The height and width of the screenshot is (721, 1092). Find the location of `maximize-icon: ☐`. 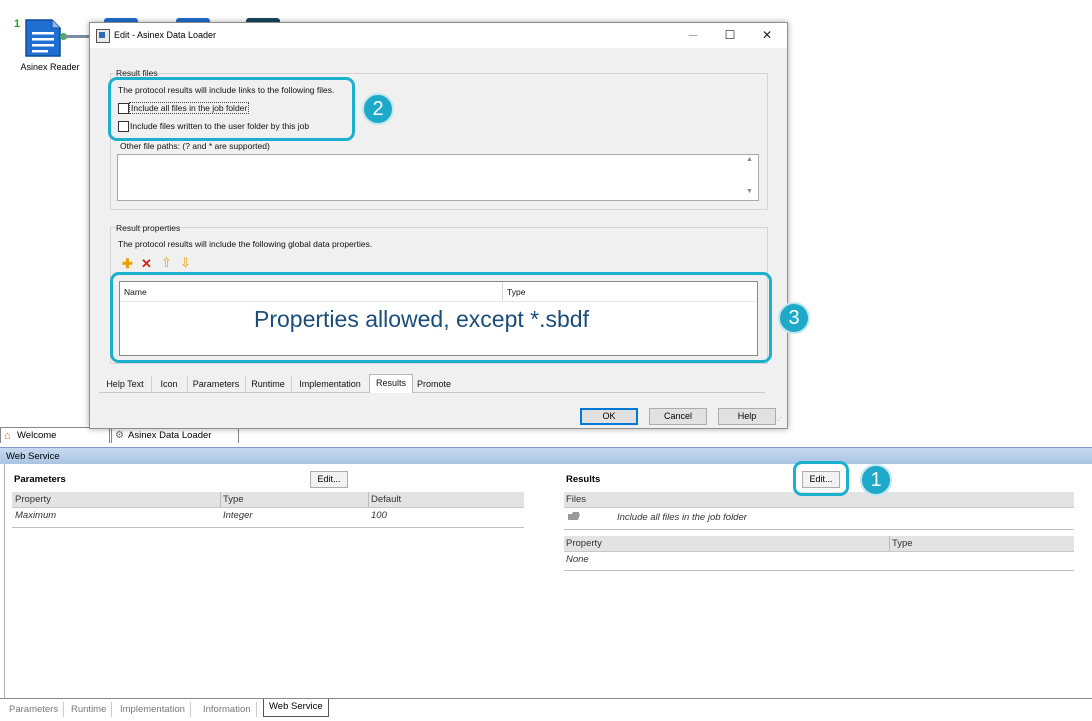

maximize-icon: ☐ is located at coordinates (730, 35).